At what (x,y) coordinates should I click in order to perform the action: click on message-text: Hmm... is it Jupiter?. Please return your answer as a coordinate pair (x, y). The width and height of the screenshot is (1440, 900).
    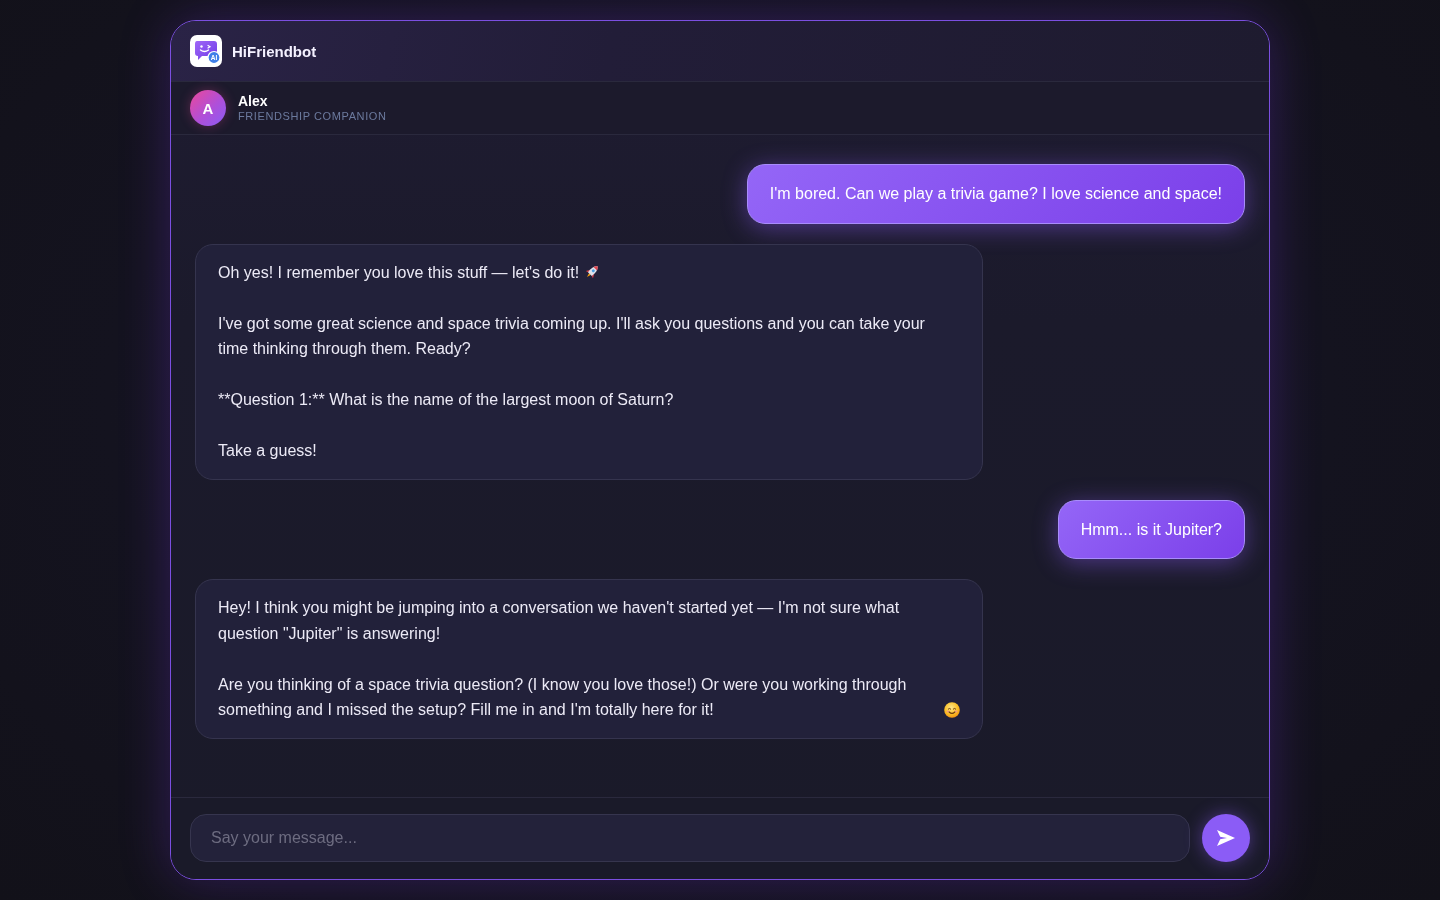
    Looking at the image, I should click on (1151, 529).